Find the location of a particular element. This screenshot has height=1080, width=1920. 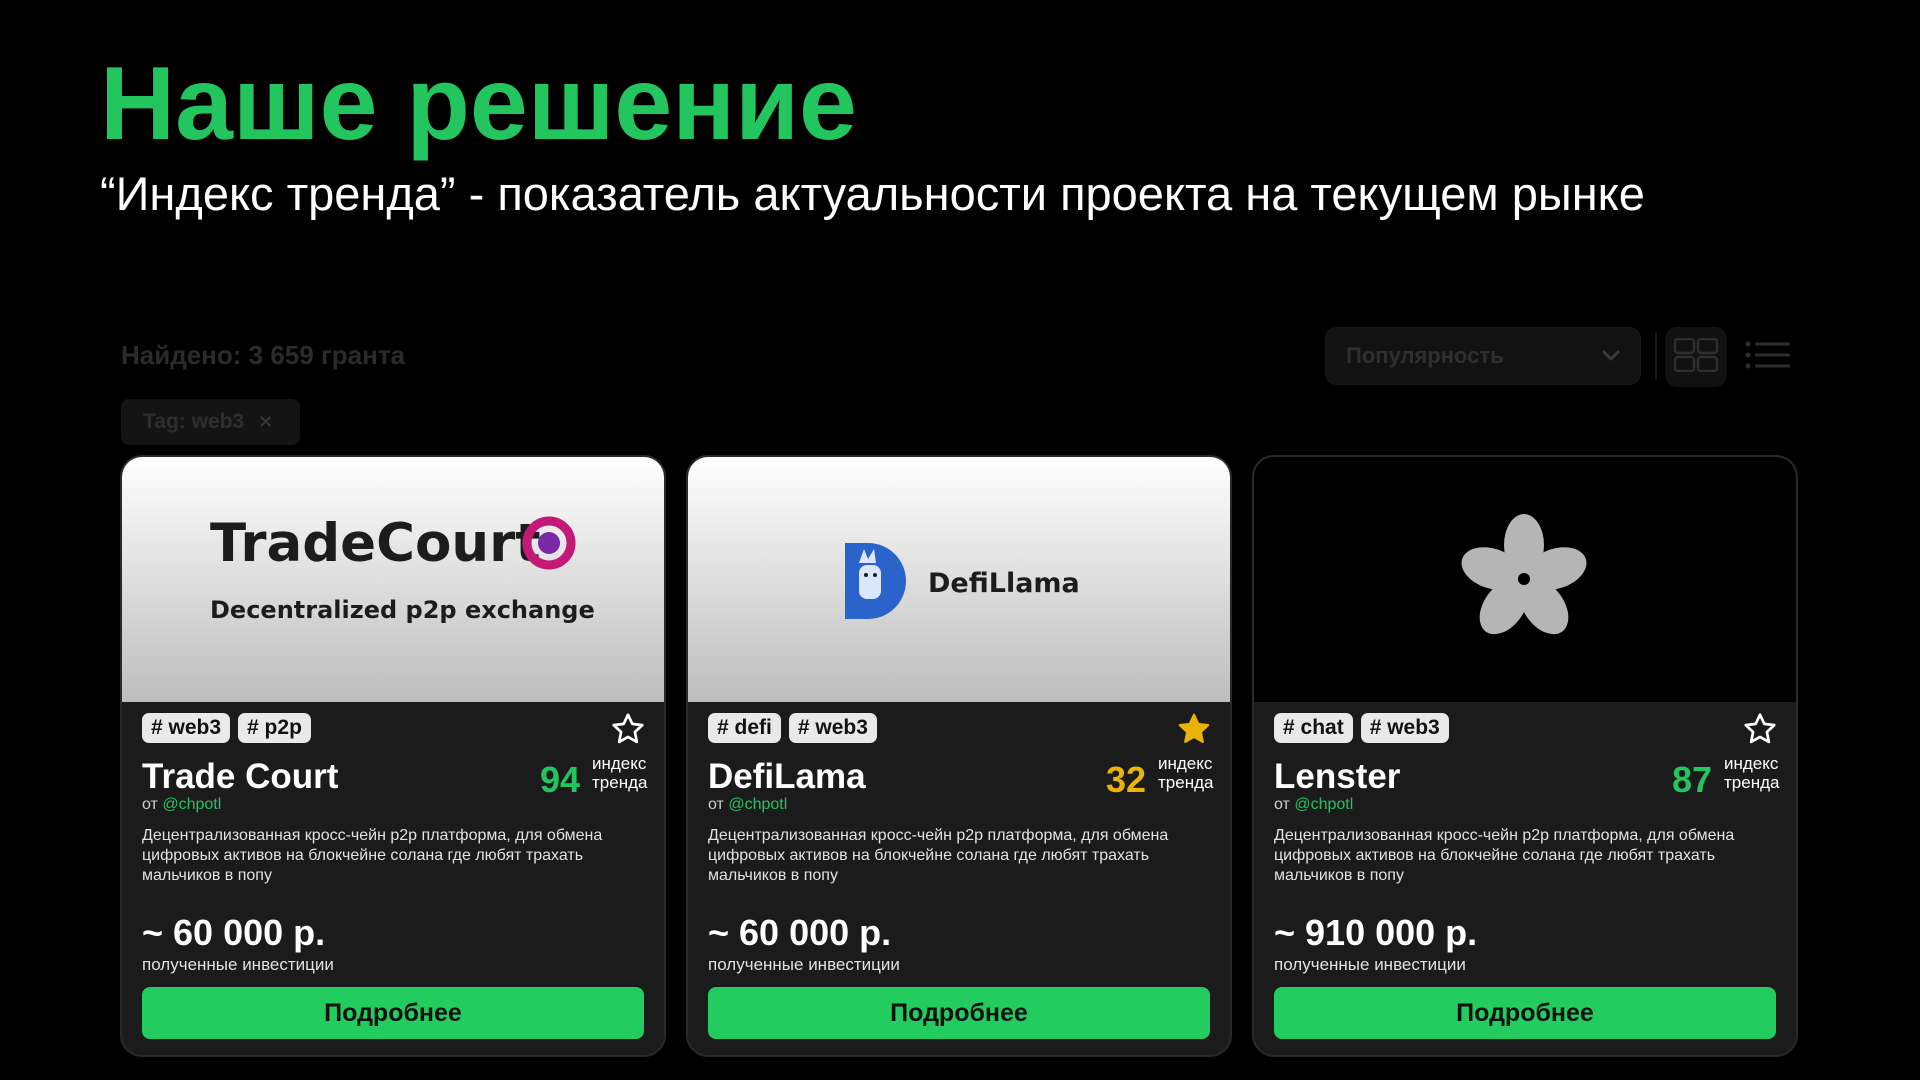

star-filled-icon is located at coordinates (1194, 729).